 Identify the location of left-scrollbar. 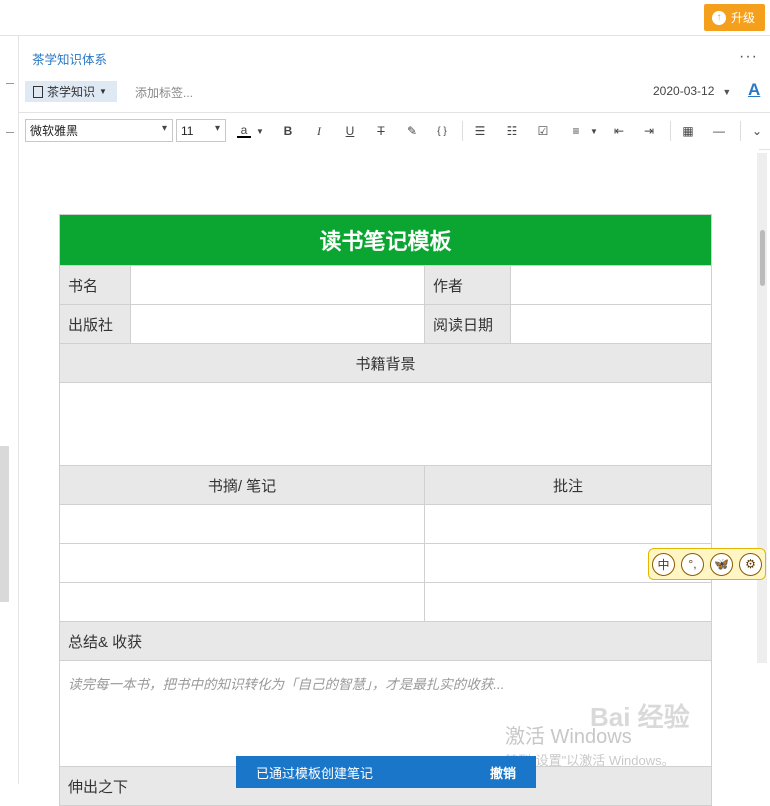
(4, 524).